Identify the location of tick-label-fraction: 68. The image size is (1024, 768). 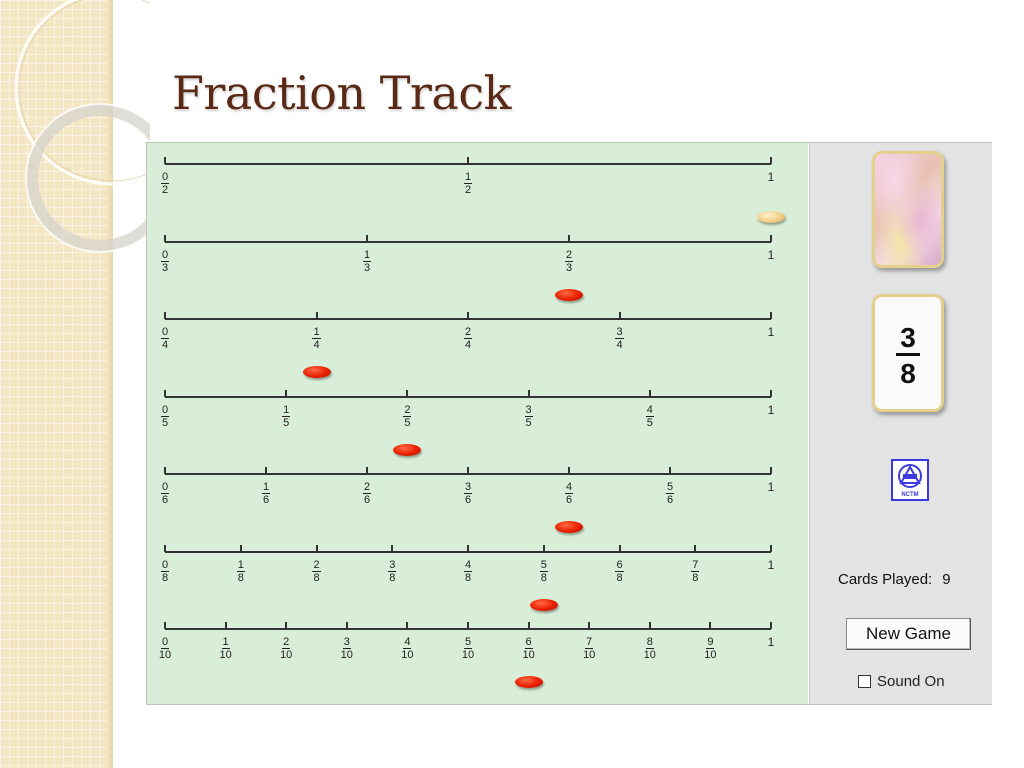
(620, 572).